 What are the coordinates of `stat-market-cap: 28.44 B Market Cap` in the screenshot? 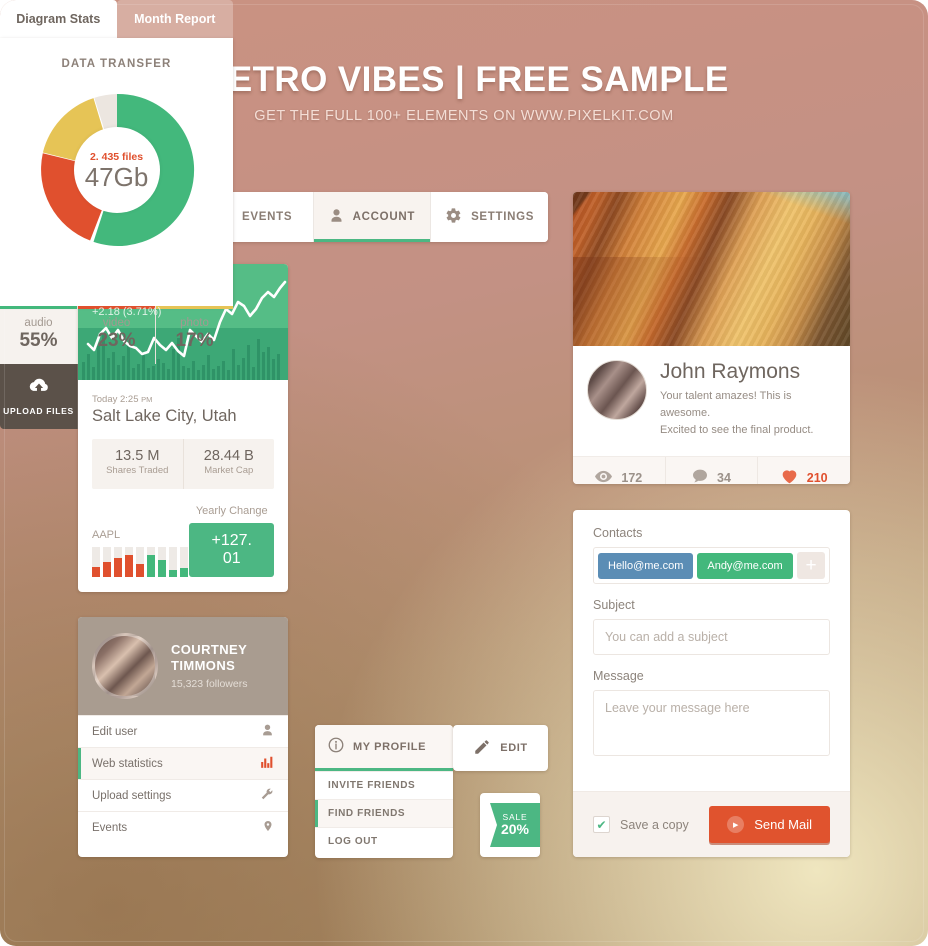 It's located at (228, 464).